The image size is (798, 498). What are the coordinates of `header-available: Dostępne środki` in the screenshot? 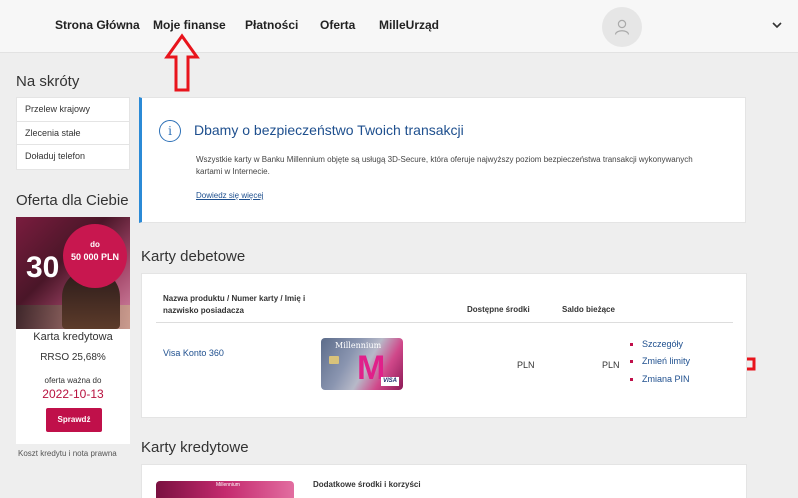 It's located at (498, 309).